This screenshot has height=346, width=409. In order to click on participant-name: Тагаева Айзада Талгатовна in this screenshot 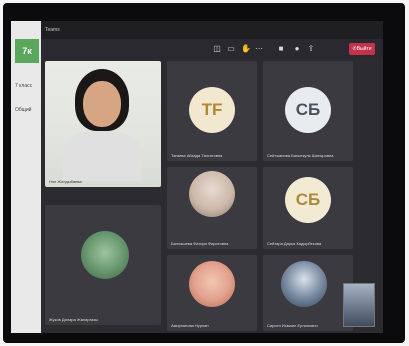, I will do `click(197, 155)`.